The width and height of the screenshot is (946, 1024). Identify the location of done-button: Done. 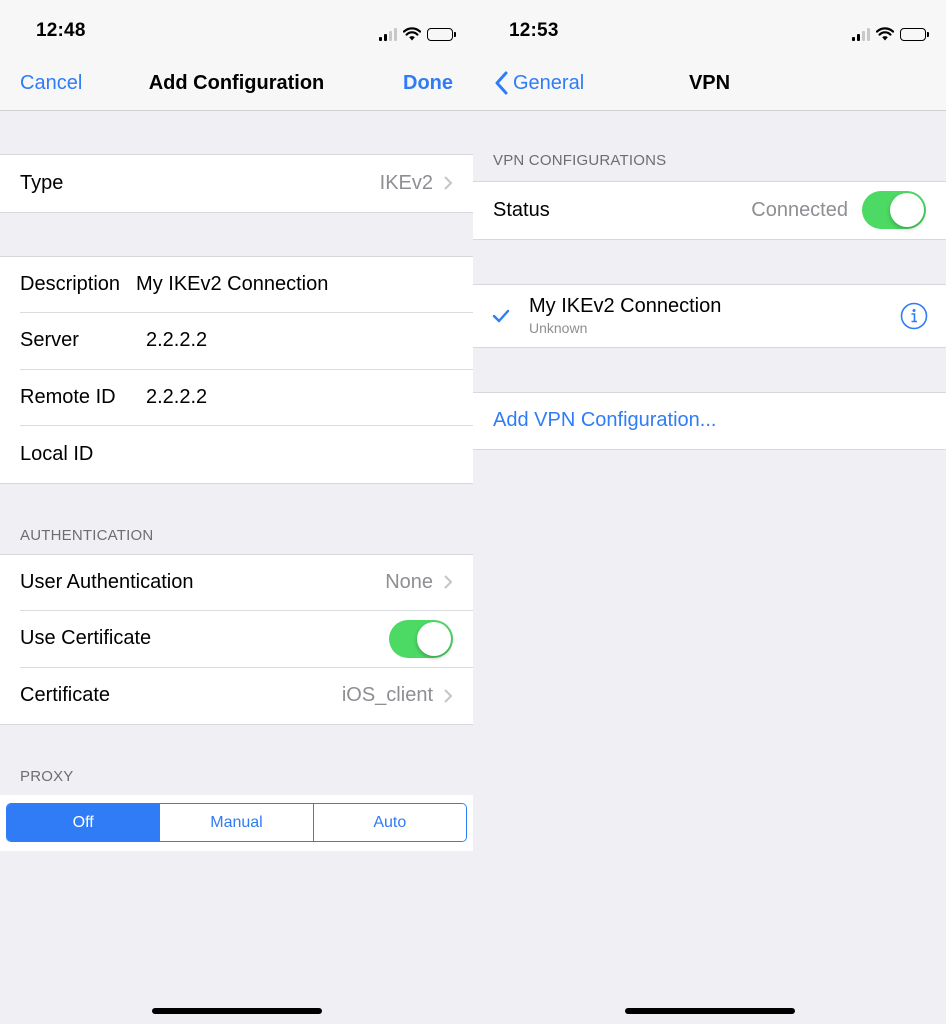
(428, 83).